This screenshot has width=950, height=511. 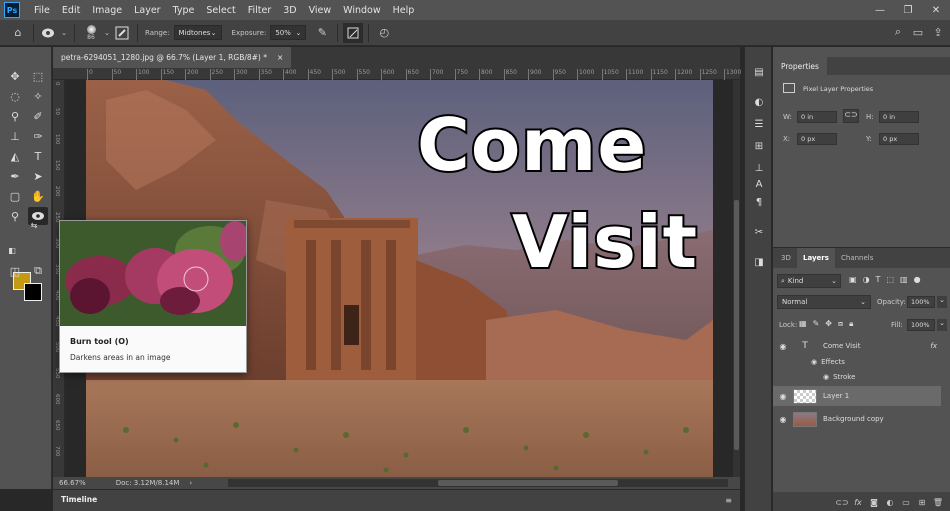 What do you see at coordinates (15, 216) in the screenshot?
I see `zoom-tool-icon: ⚲` at bounding box center [15, 216].